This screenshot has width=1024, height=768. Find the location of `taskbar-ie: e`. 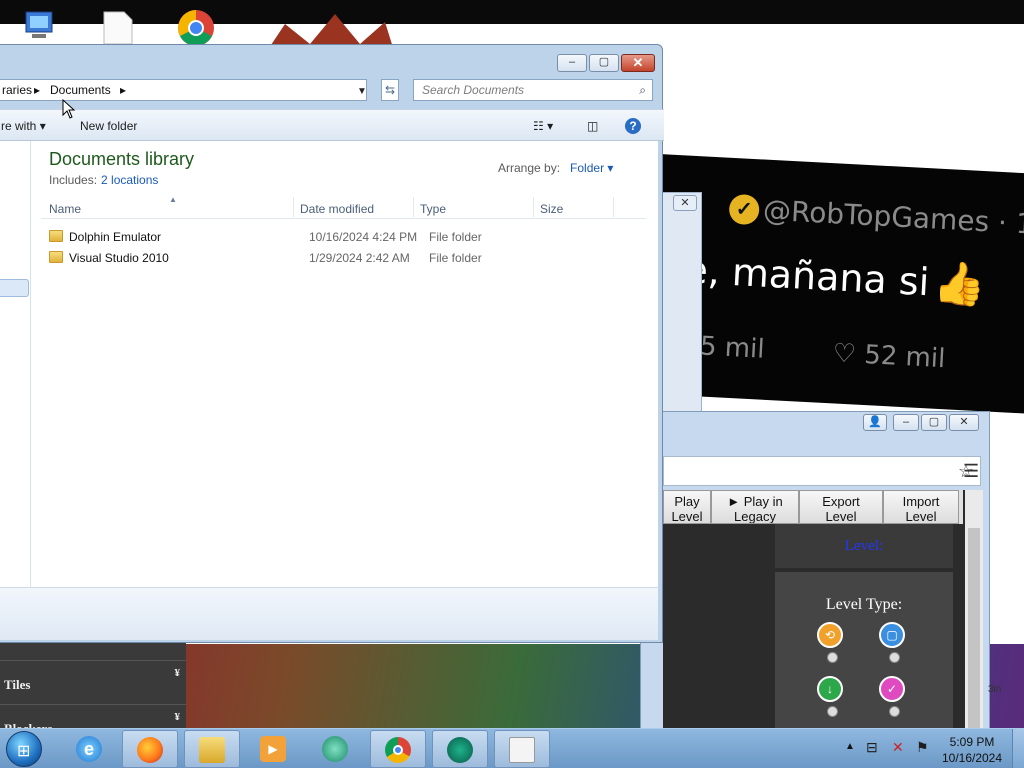

taskbar-ie: e is located at coordinates (90, 749).